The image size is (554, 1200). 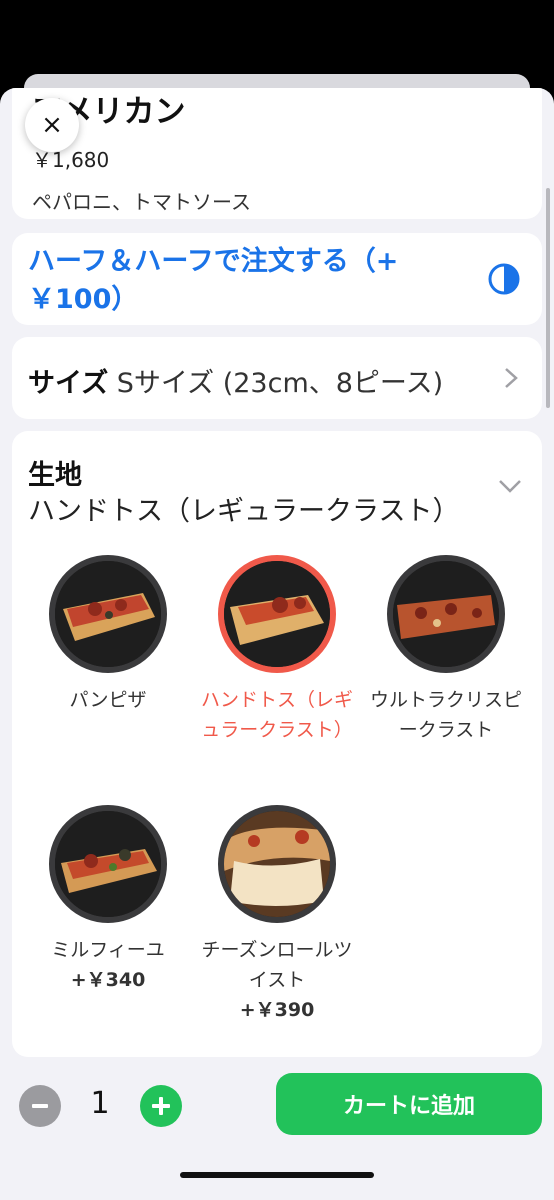 What do you see at coordinates (446, 614) in the screenshot?
I see `ultra-crispy-image` at bounding box center [446, 614].